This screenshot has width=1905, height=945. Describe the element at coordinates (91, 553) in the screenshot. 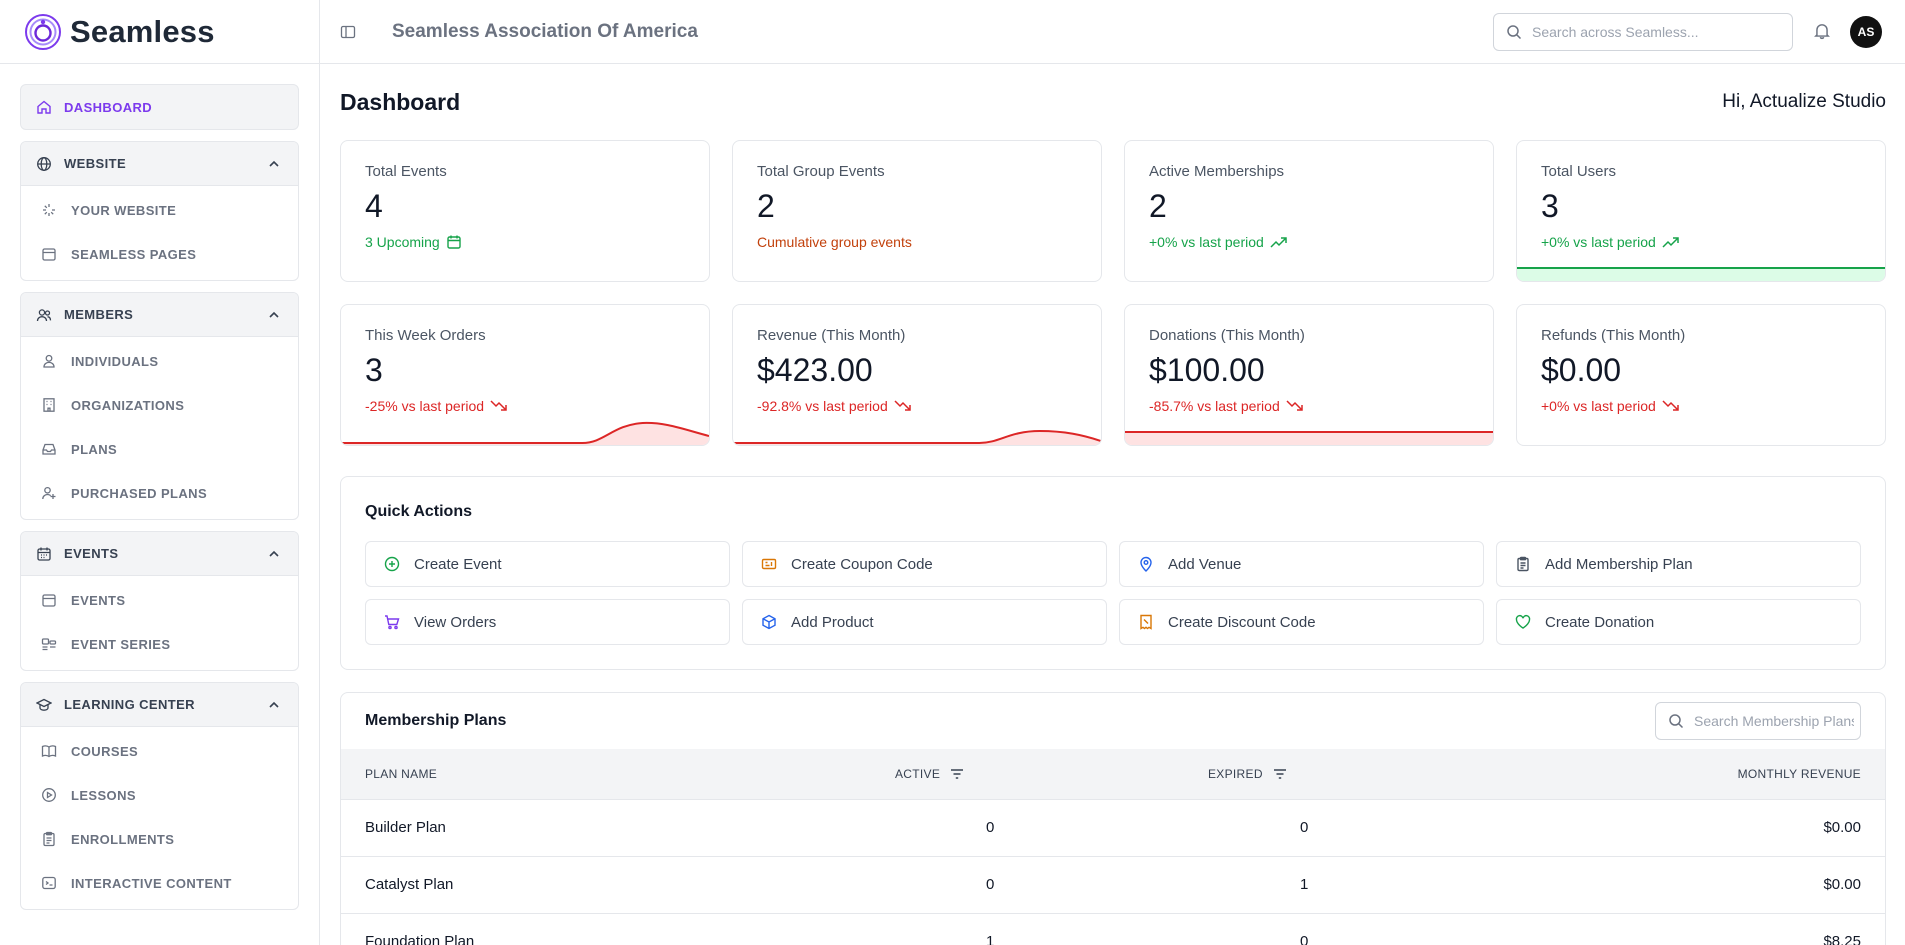

I see `sidebar-group-label: EVENTS` at that location.